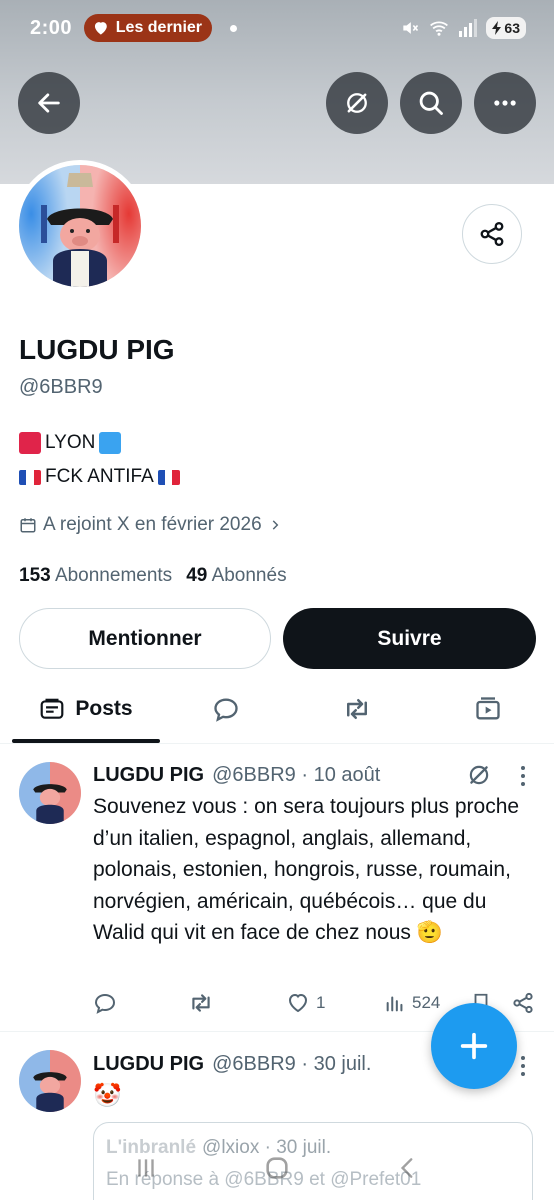 This screenshot has height=1200, width=554. I want to click on back-button, so click(49, 103).